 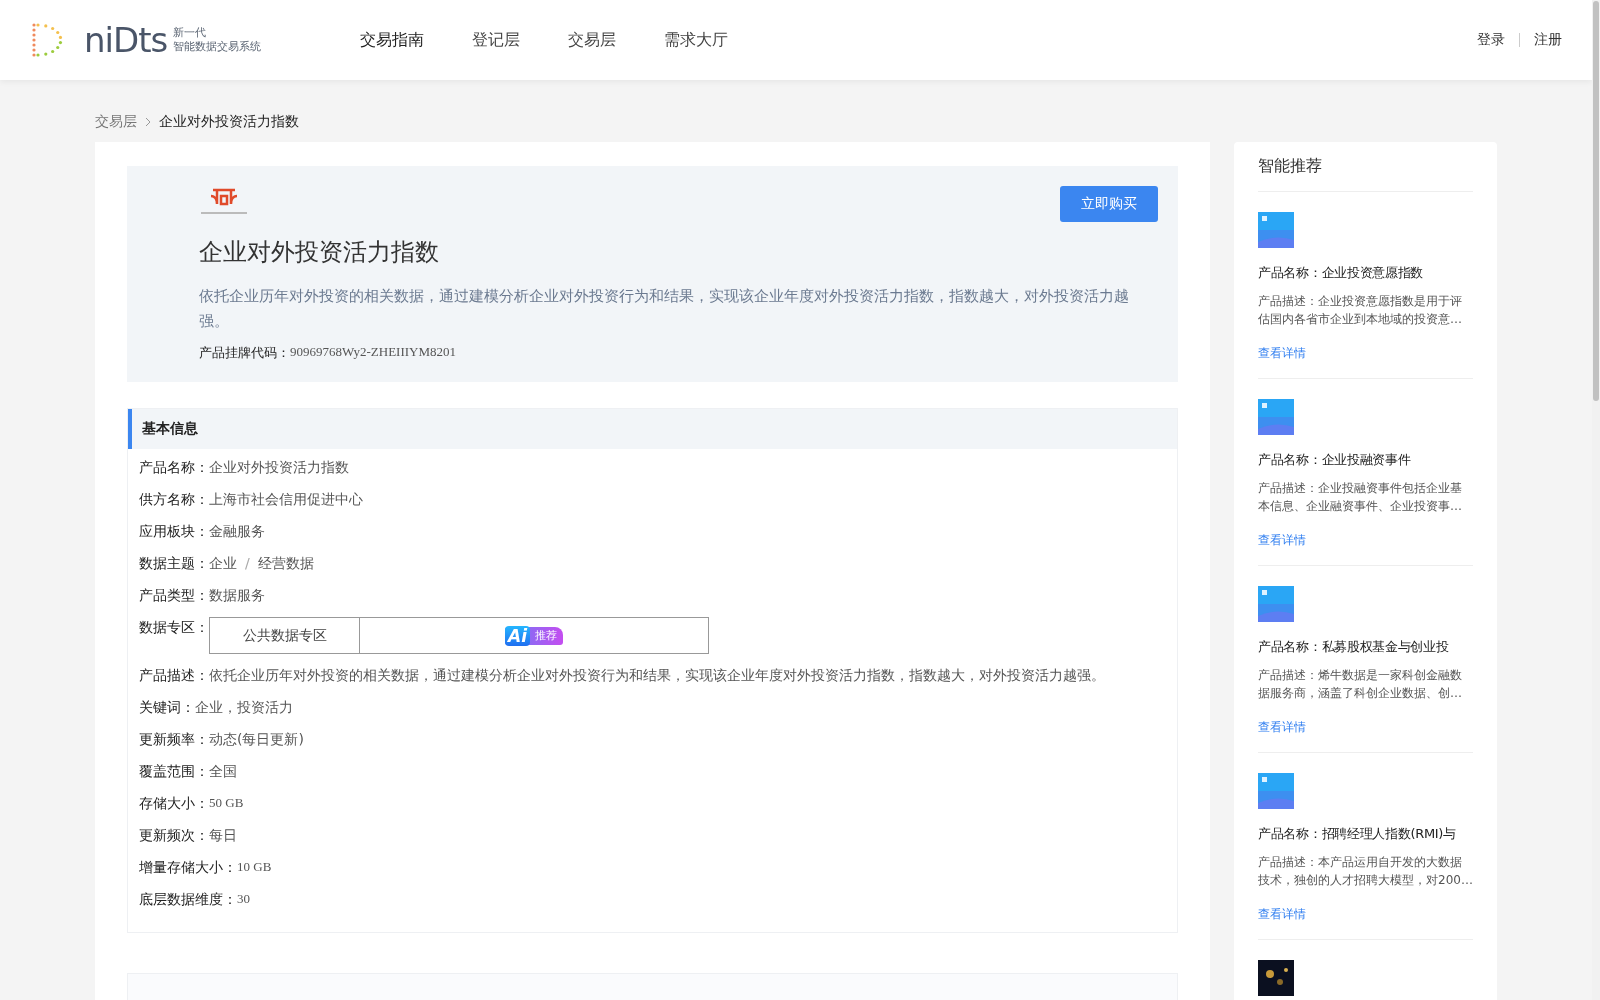 What do you see at coordinates (256, 740) in the screenshot?
I see `field-value: 动态(每日更新)` at bounding box center [256, 740].